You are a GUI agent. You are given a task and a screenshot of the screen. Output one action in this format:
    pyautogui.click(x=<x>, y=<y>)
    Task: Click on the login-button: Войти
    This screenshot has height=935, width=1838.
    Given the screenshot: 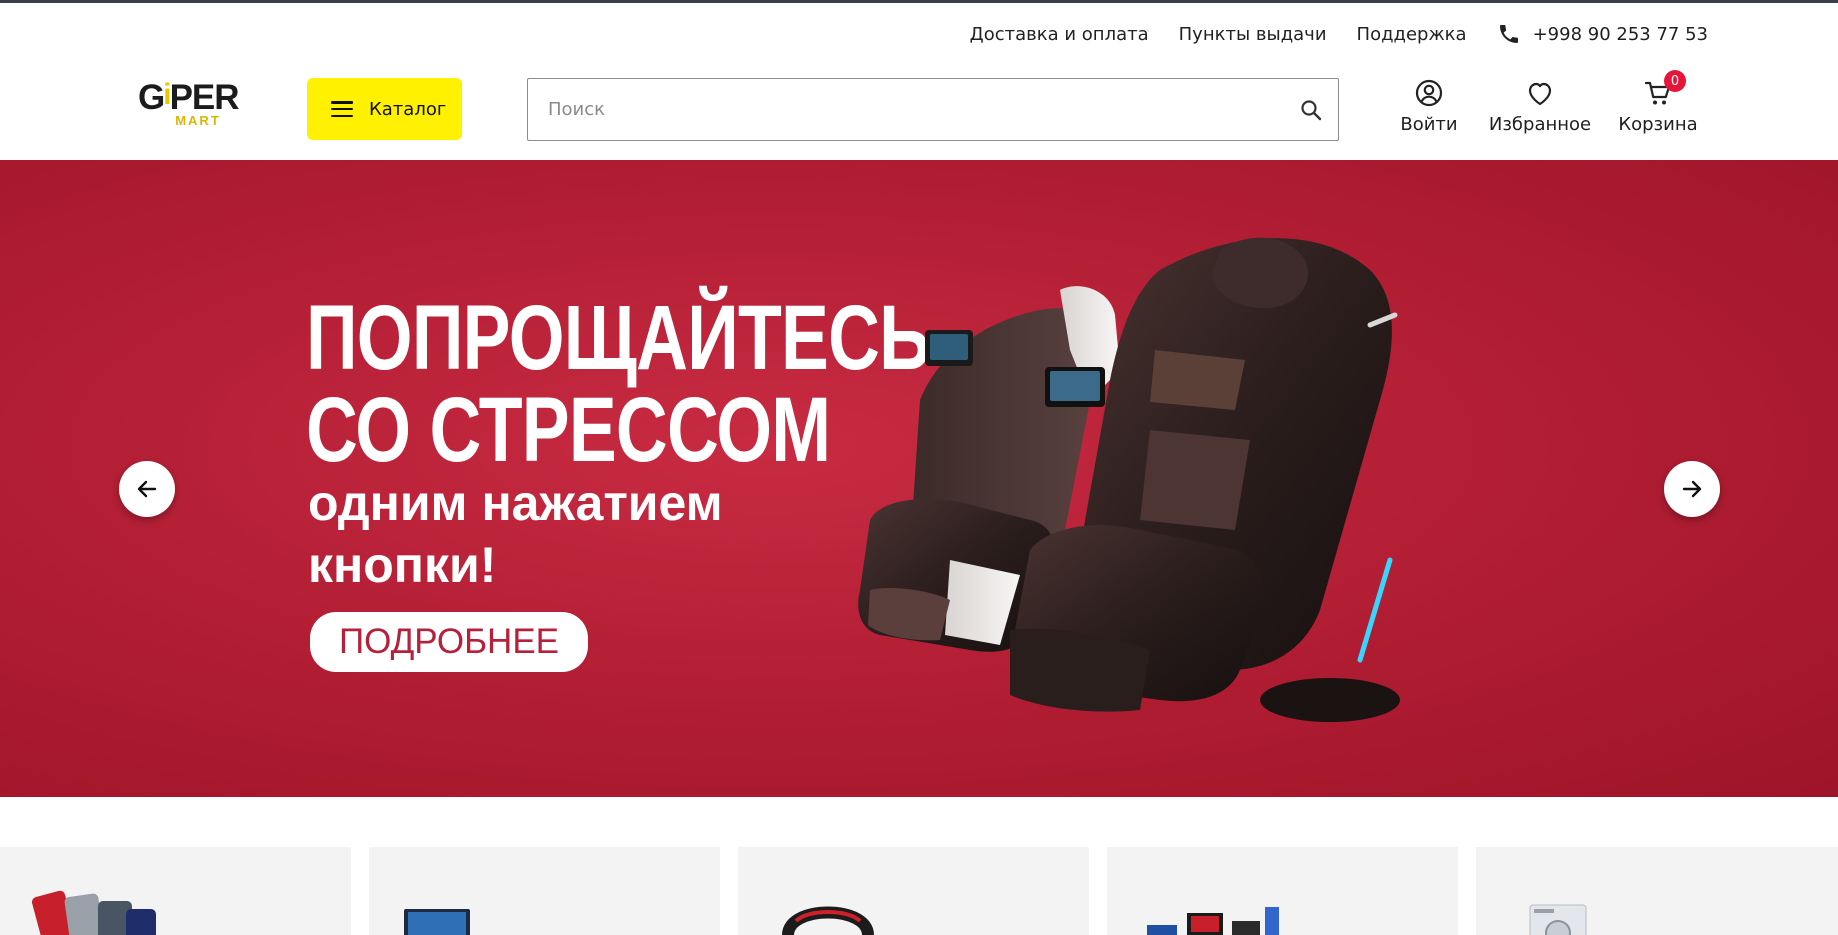 What is the action you would take?
    pyautogui.click(x=1429, y=106)
    